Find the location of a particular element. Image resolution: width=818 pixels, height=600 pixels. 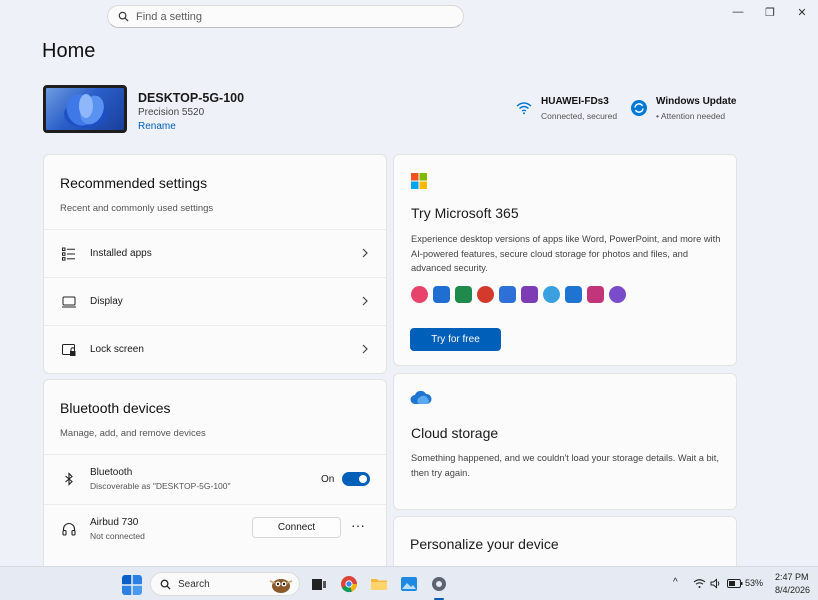

maximize-button: ❐ is located at coordinates (770, 12).